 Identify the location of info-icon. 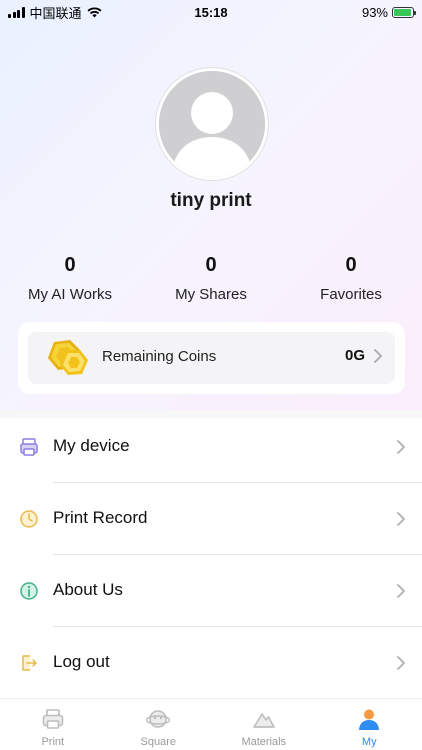
(29, 591).